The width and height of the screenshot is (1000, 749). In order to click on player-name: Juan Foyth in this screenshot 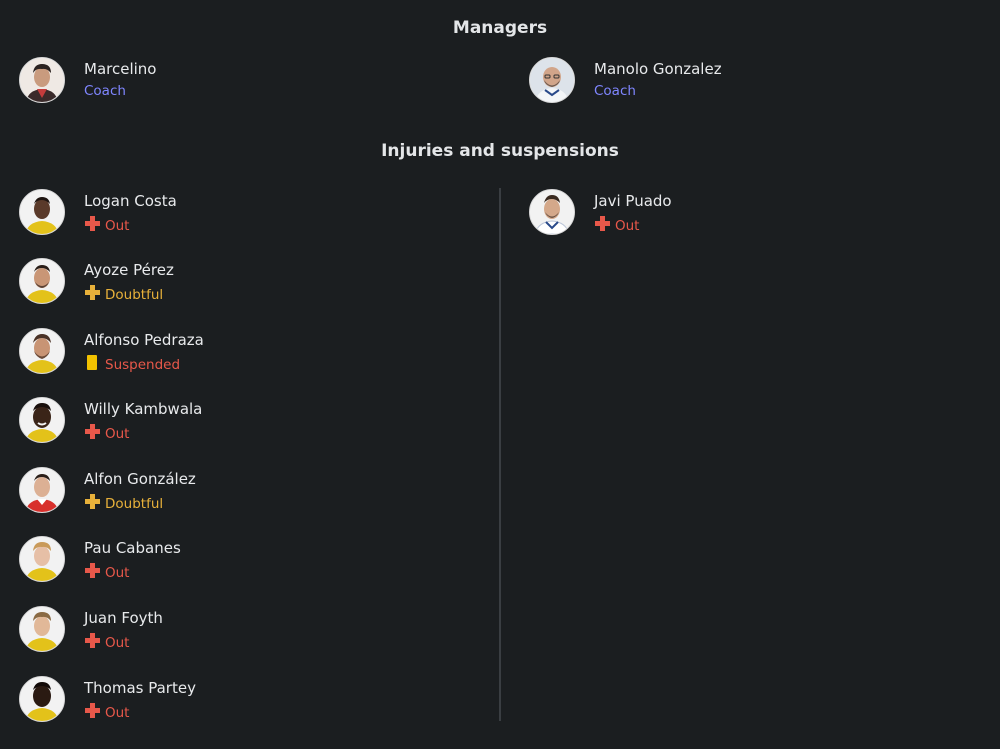, I will do `click(123, 618)`.